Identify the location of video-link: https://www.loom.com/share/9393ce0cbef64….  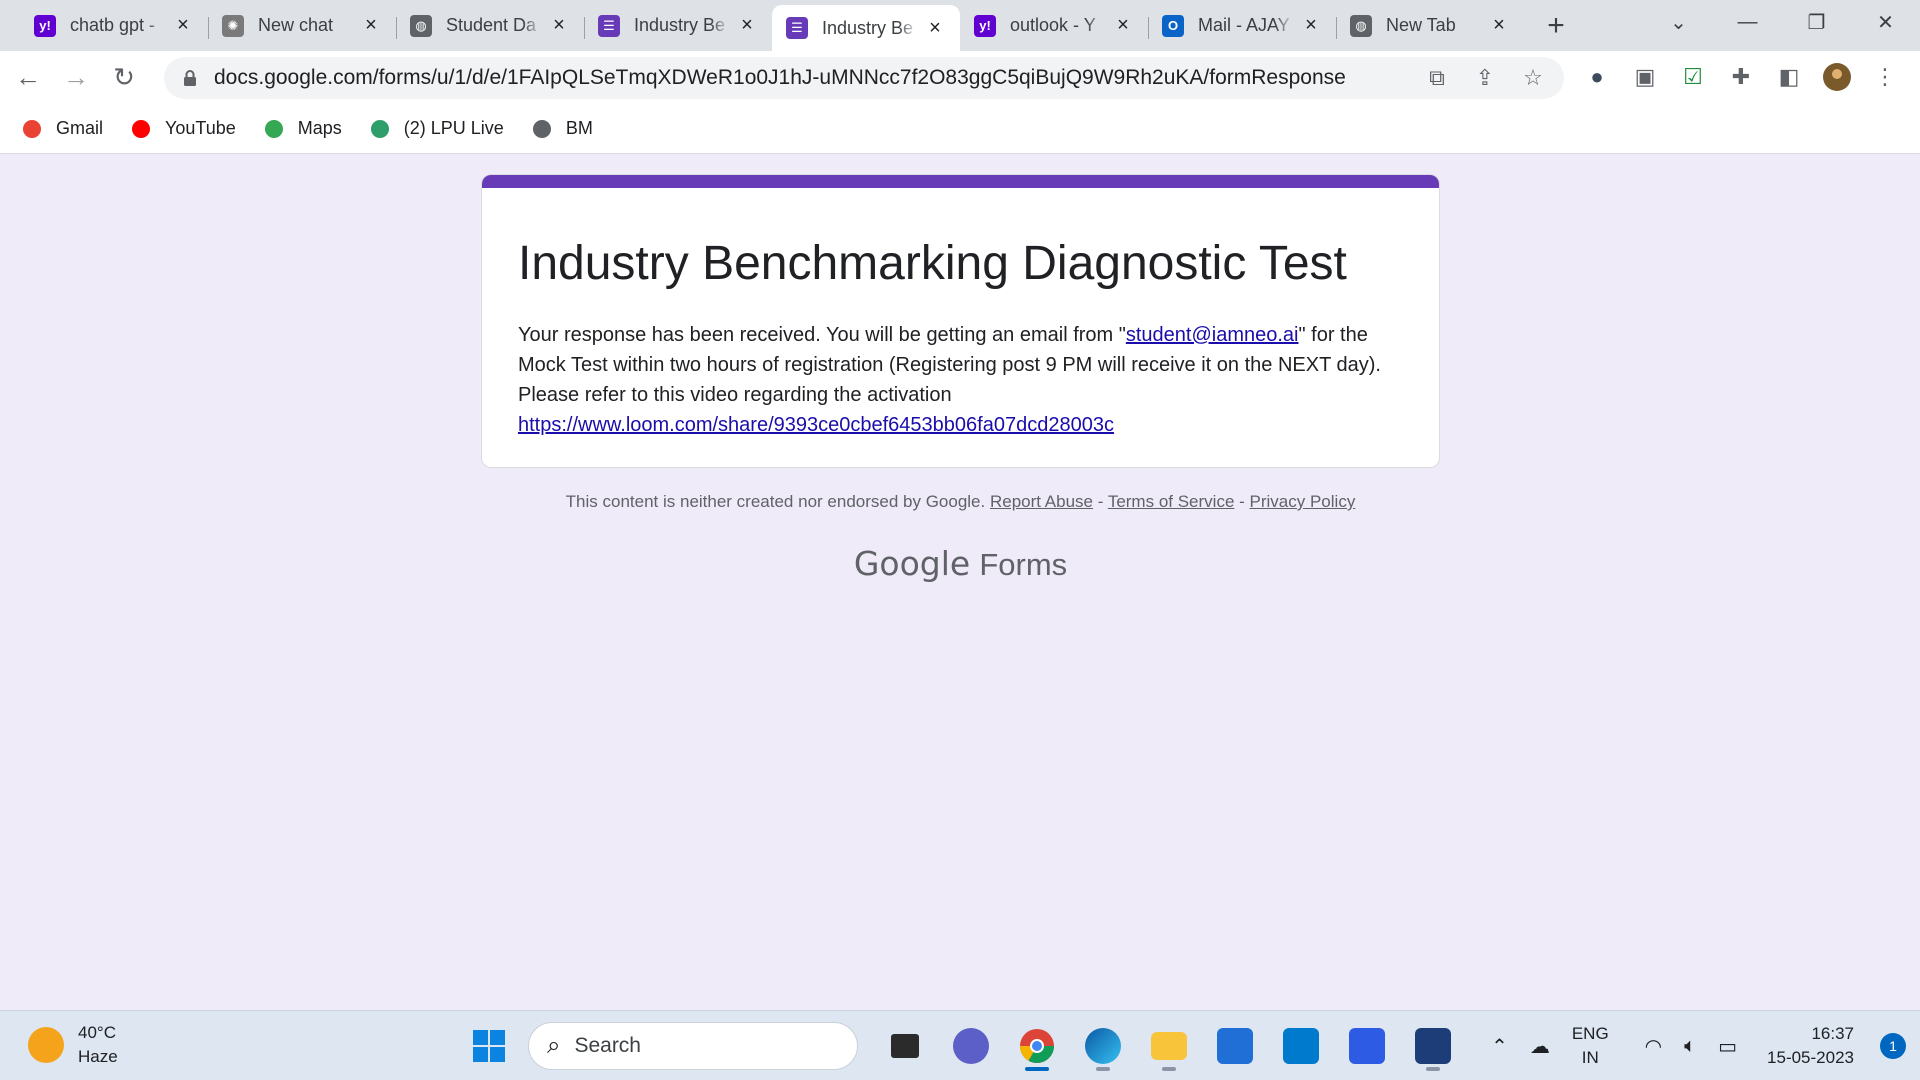
(816, 425).